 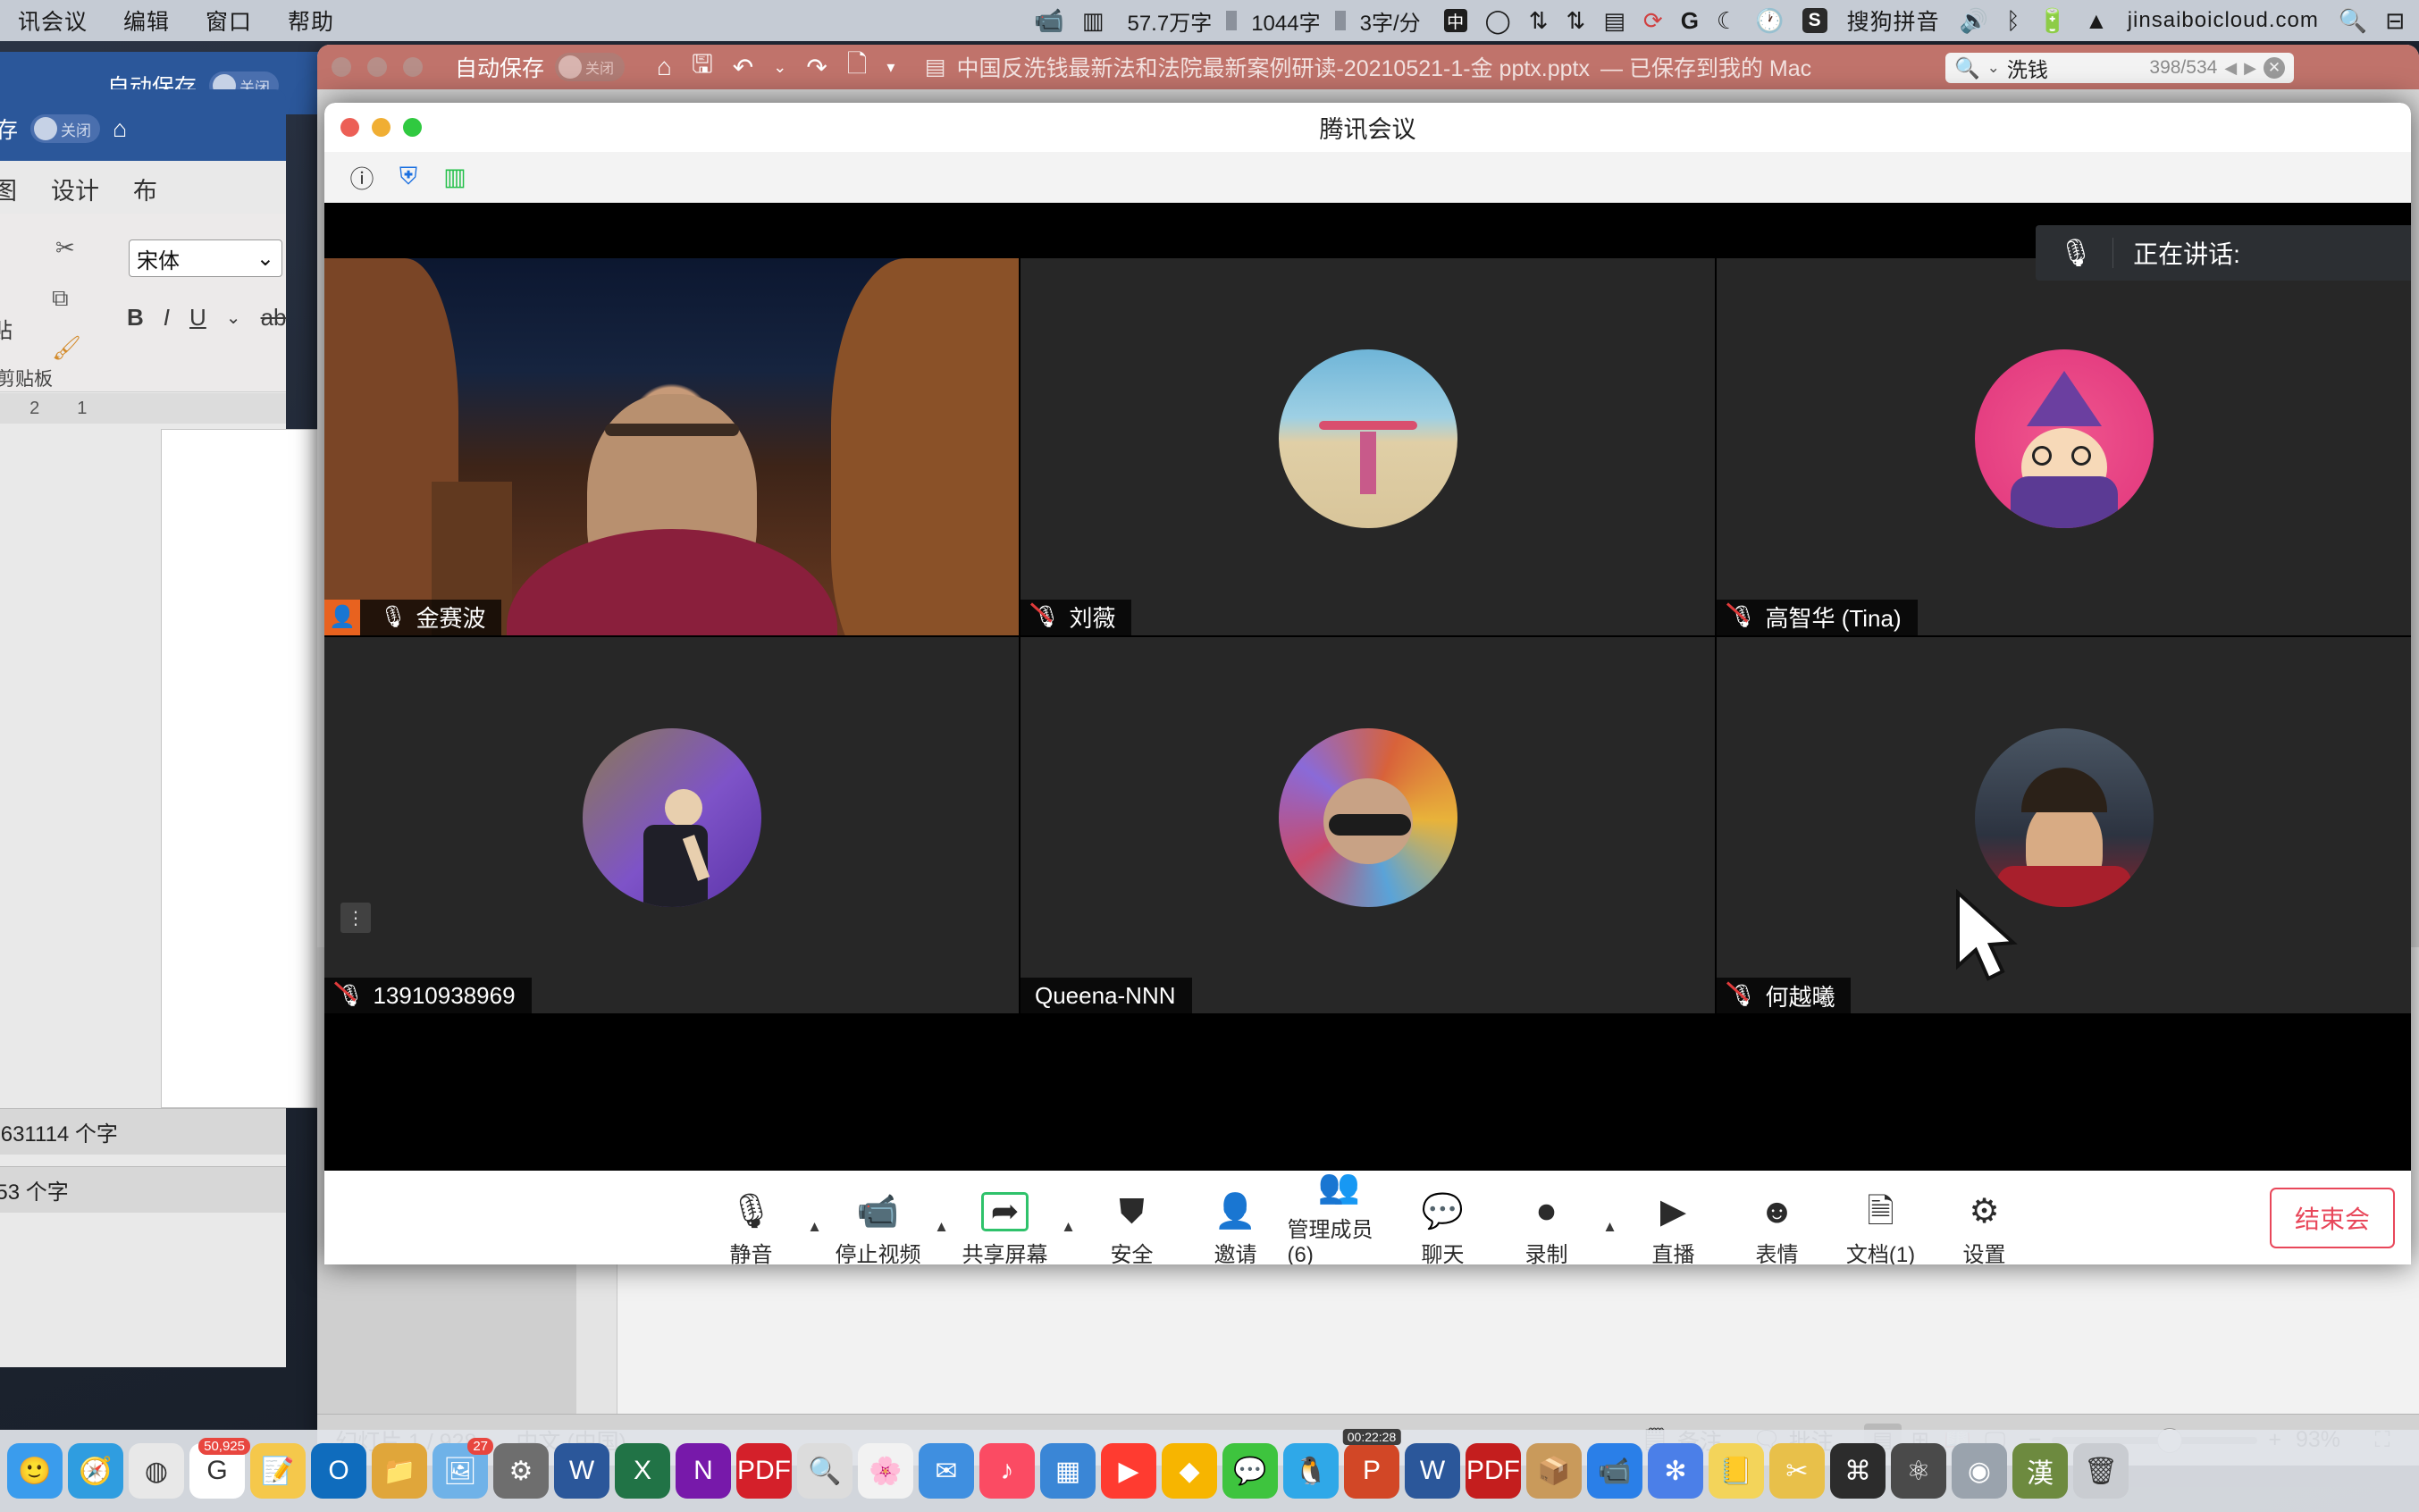 What do you see at coordinates (2353, 21) in the screenshot?
I see `spotlight-search-icon: 🔍` at bounding box center [2353, 21].